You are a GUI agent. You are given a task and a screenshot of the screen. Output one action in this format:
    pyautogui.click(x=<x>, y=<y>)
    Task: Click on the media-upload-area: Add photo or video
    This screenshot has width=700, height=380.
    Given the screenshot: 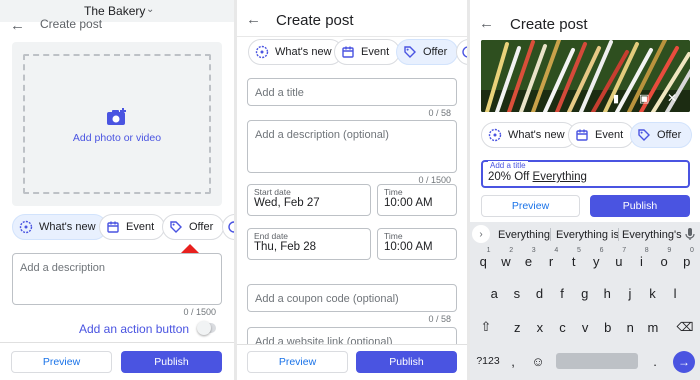 What is the action you would take?
    pyautogui.click(x=117, y=124)
    